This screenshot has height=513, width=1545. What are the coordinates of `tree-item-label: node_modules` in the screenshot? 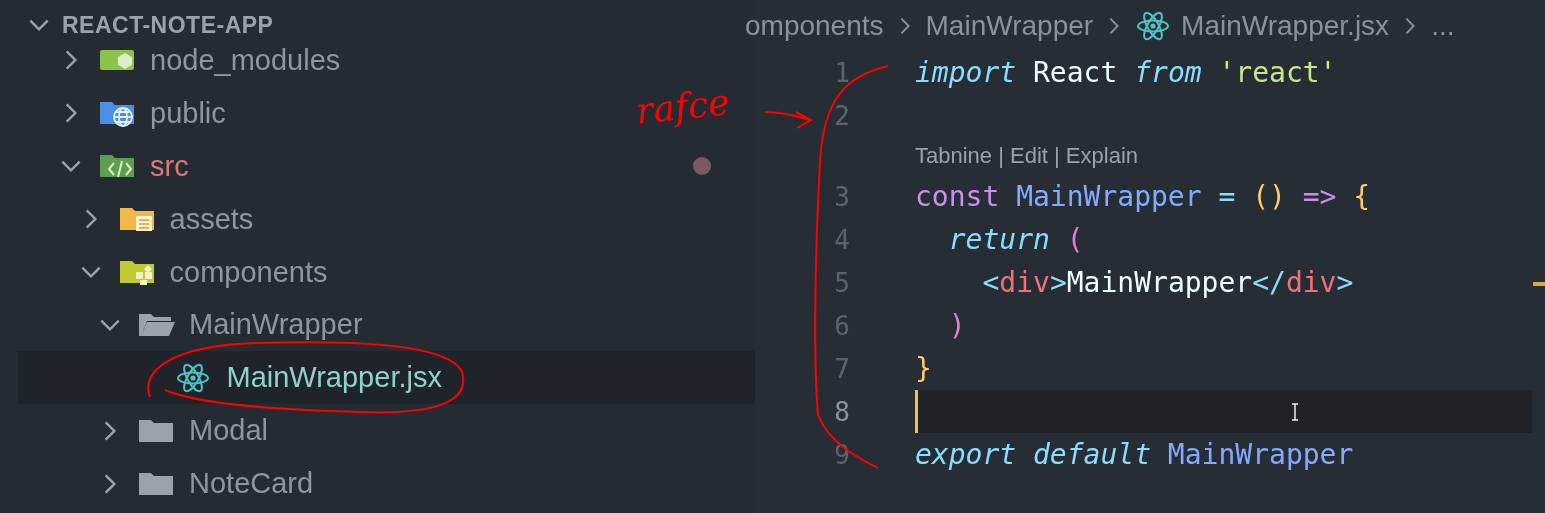 It's located at (245, 60).